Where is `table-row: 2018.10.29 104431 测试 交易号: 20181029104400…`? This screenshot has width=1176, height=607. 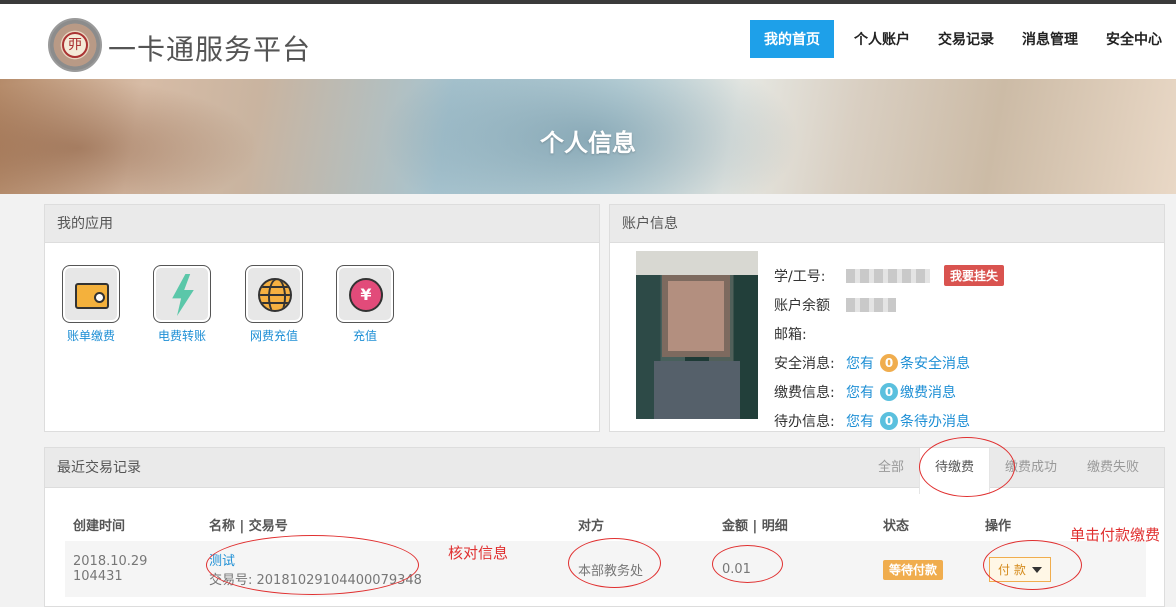 table-row: 2018.10.29 104431 测试 交易号: 20181029104400… is located at coordinates (605, 569).